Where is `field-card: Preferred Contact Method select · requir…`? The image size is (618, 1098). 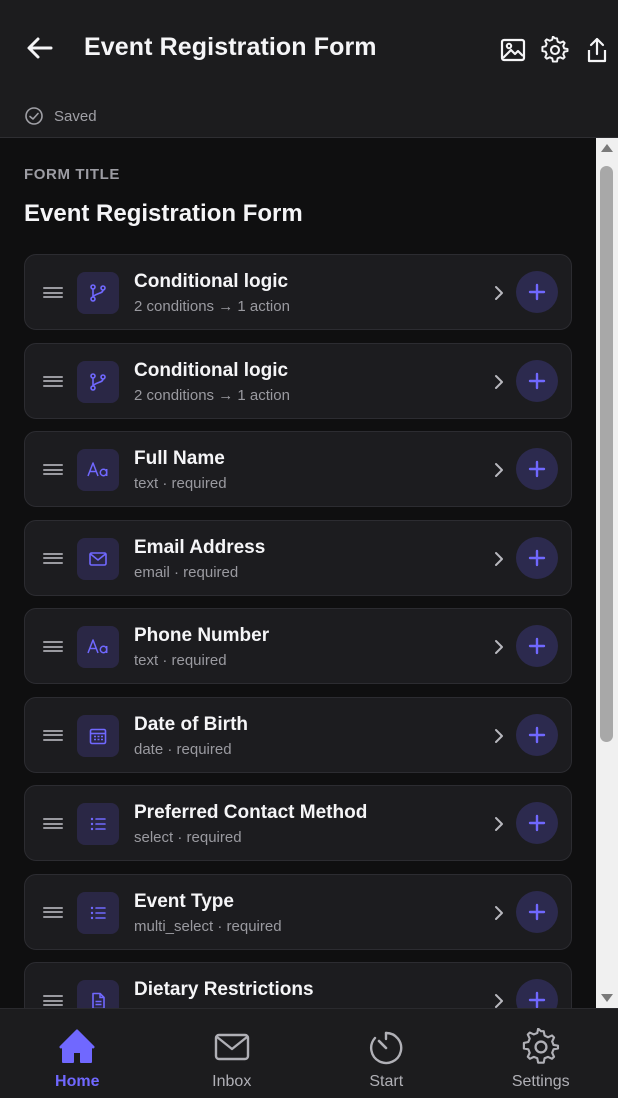
field-card: Preferred Contact Method select · requir… is located at coordinates (298, 823).